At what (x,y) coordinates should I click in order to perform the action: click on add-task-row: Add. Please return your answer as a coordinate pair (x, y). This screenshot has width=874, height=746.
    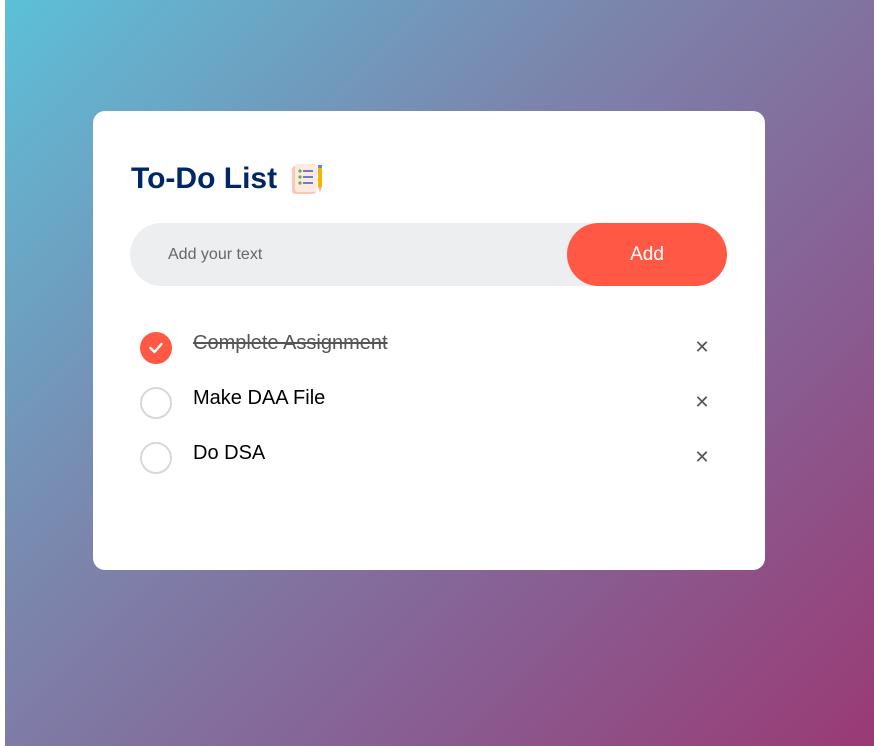
    Looking at the image, I should click on (428, 254).